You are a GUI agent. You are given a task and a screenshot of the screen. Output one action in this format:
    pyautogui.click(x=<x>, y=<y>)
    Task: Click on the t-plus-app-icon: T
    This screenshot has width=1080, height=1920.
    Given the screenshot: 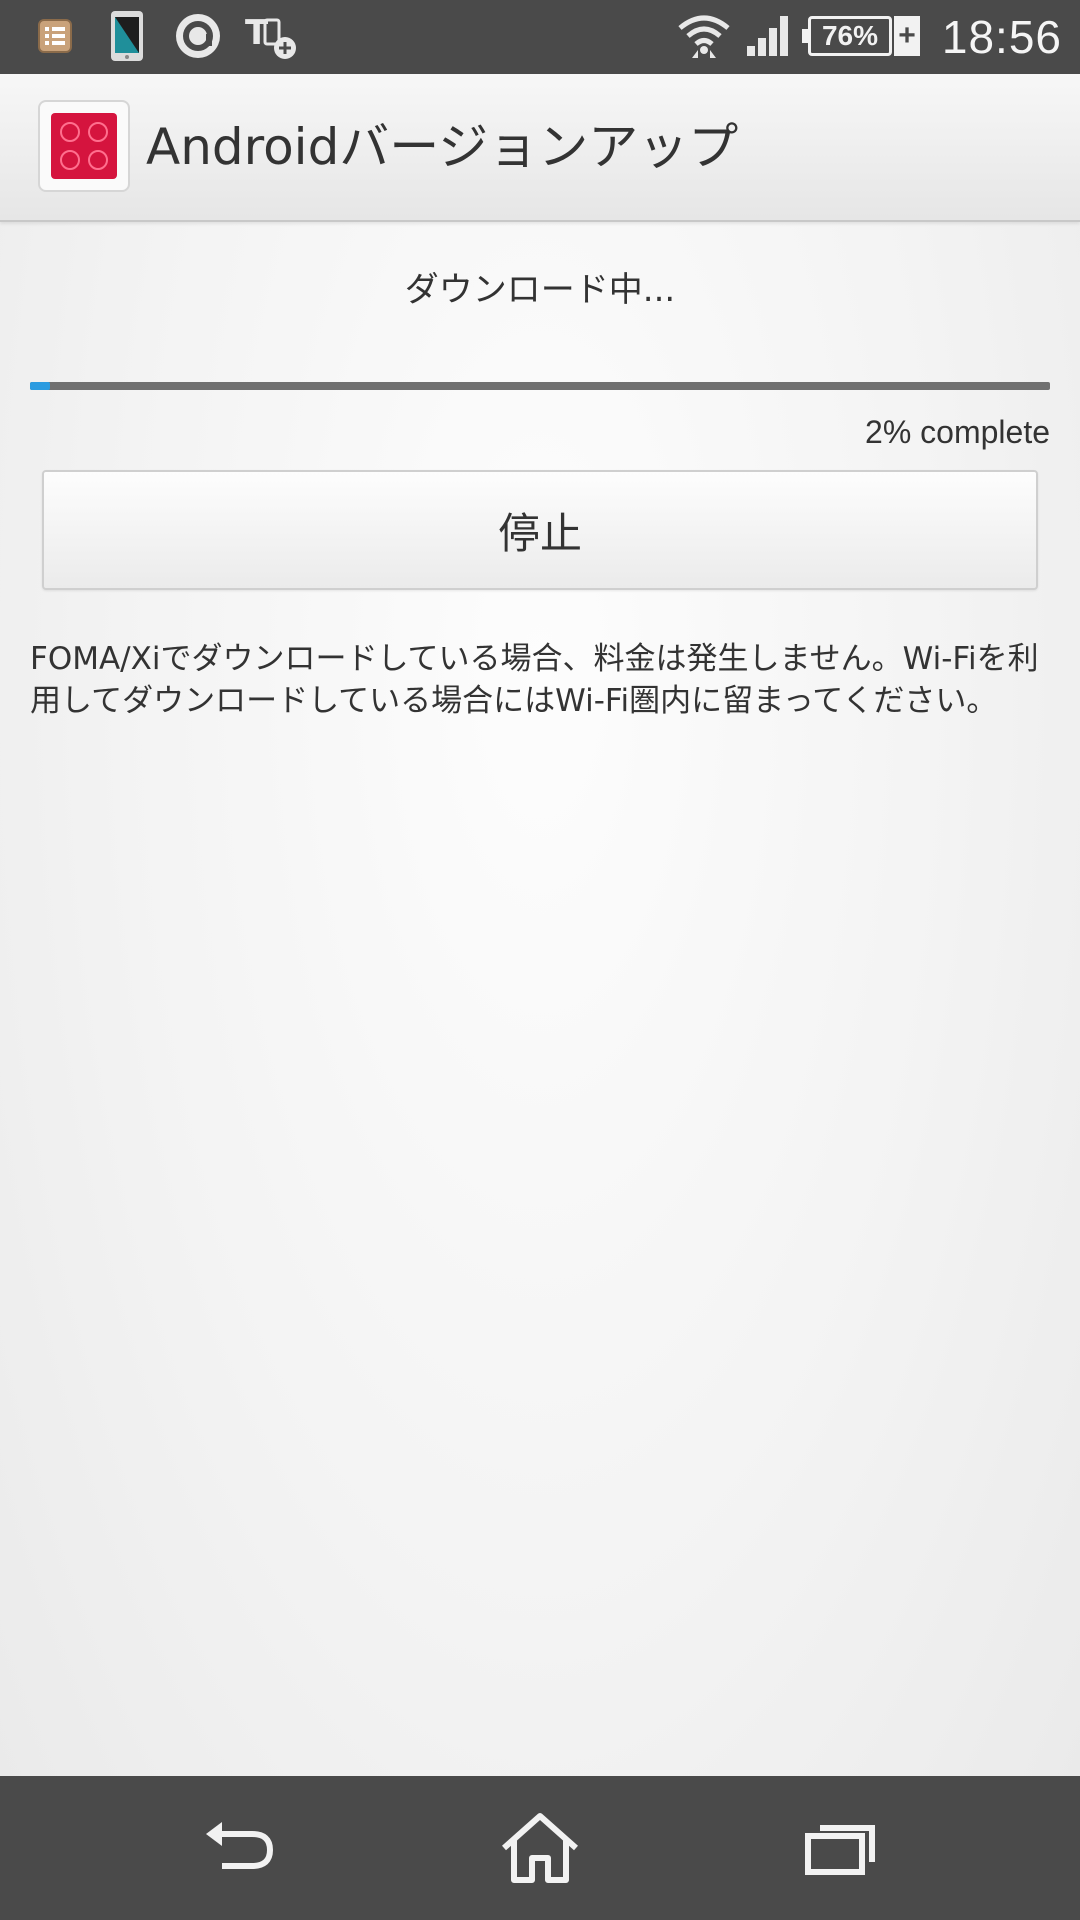 What is the action you would take?
    pyautogui.click(x=272, y=36)
    